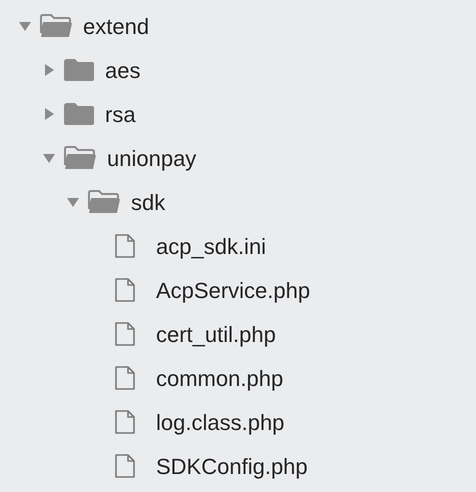 This screenshot has height=492, width=476. Describe the element at coordinates (148, 202) in the screenshot. I see `folder-name: sdk` at that location.